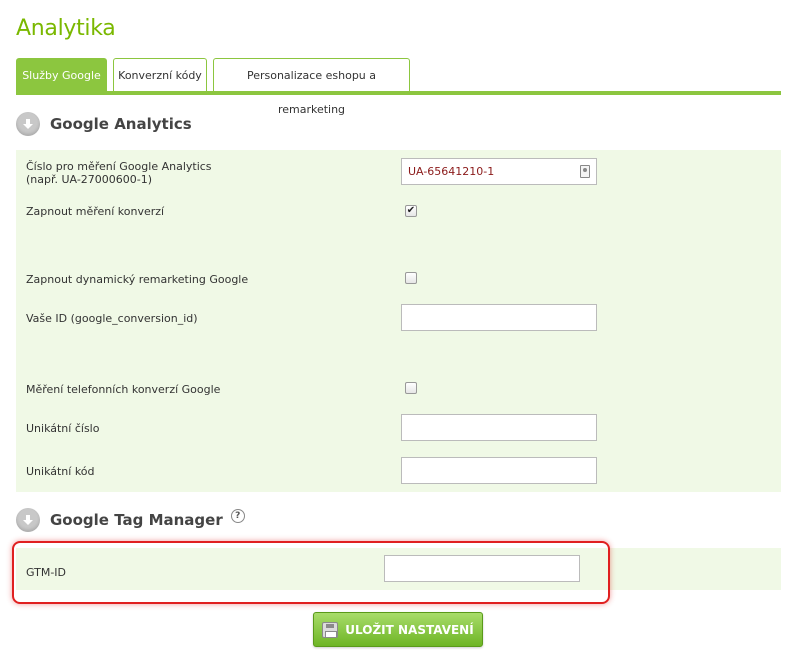  Describe the element at coordinates (89, 179) in the screenshot. I see `measurement-hint-text: (např. UA-27000600-1)` at that location.